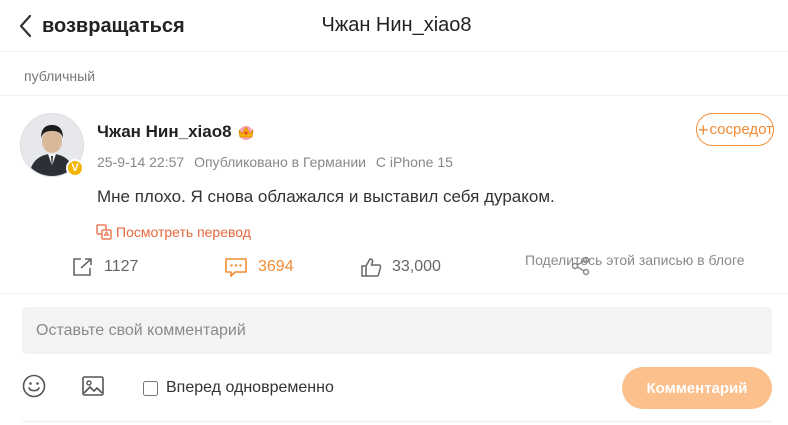 This screenshot has height=425, width=788. I want to click on like-icon, so click(371, 267).